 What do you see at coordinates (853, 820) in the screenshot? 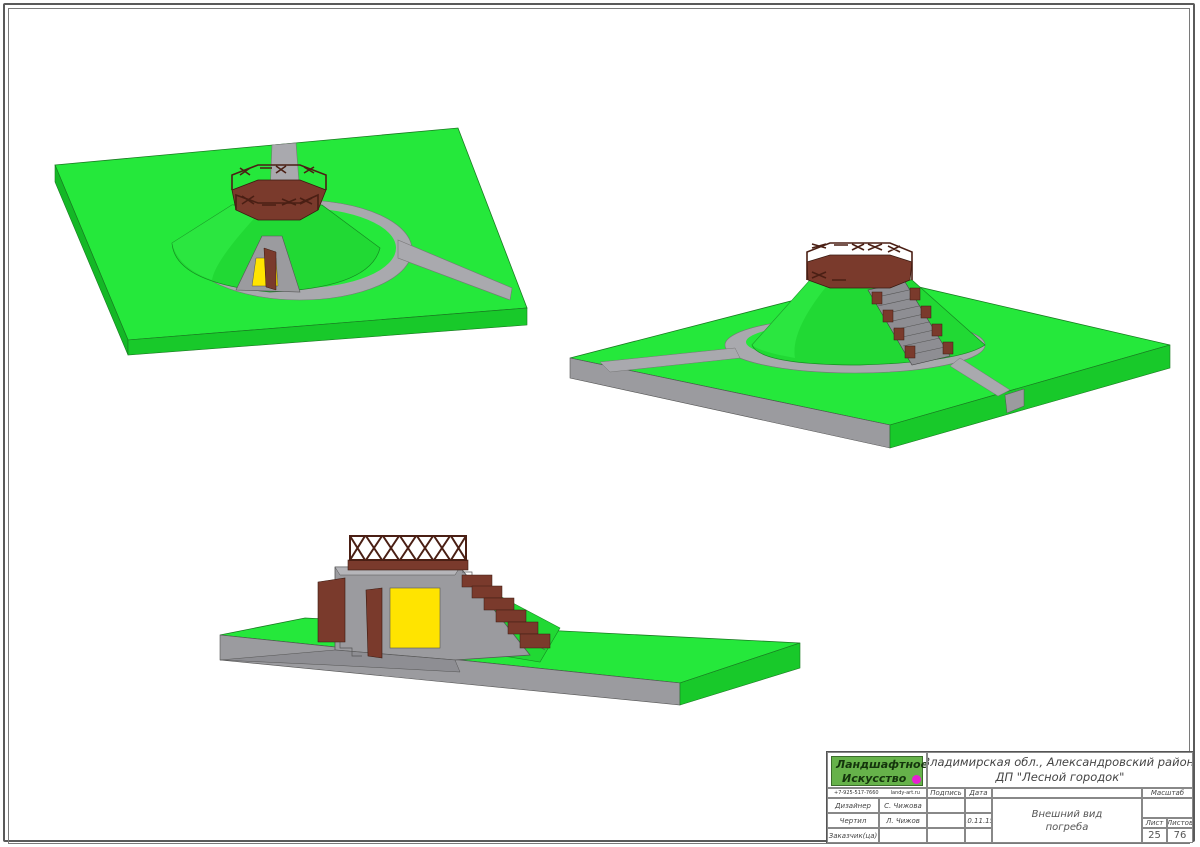
I see `row-role-drafter: Чертил` at bounding box center [853, 820].